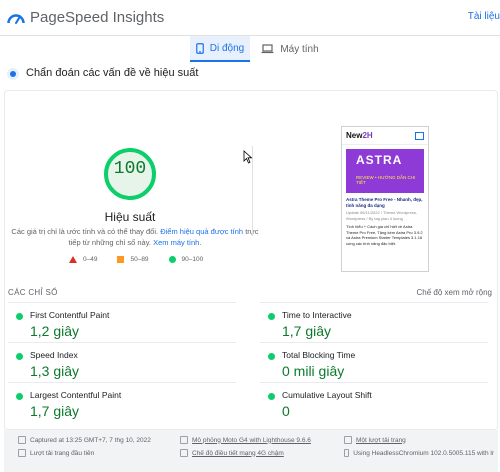 The image size is (500, 472). I want to click on metric-cls: Cumulative Layout Shift 0, so click(374, 402).